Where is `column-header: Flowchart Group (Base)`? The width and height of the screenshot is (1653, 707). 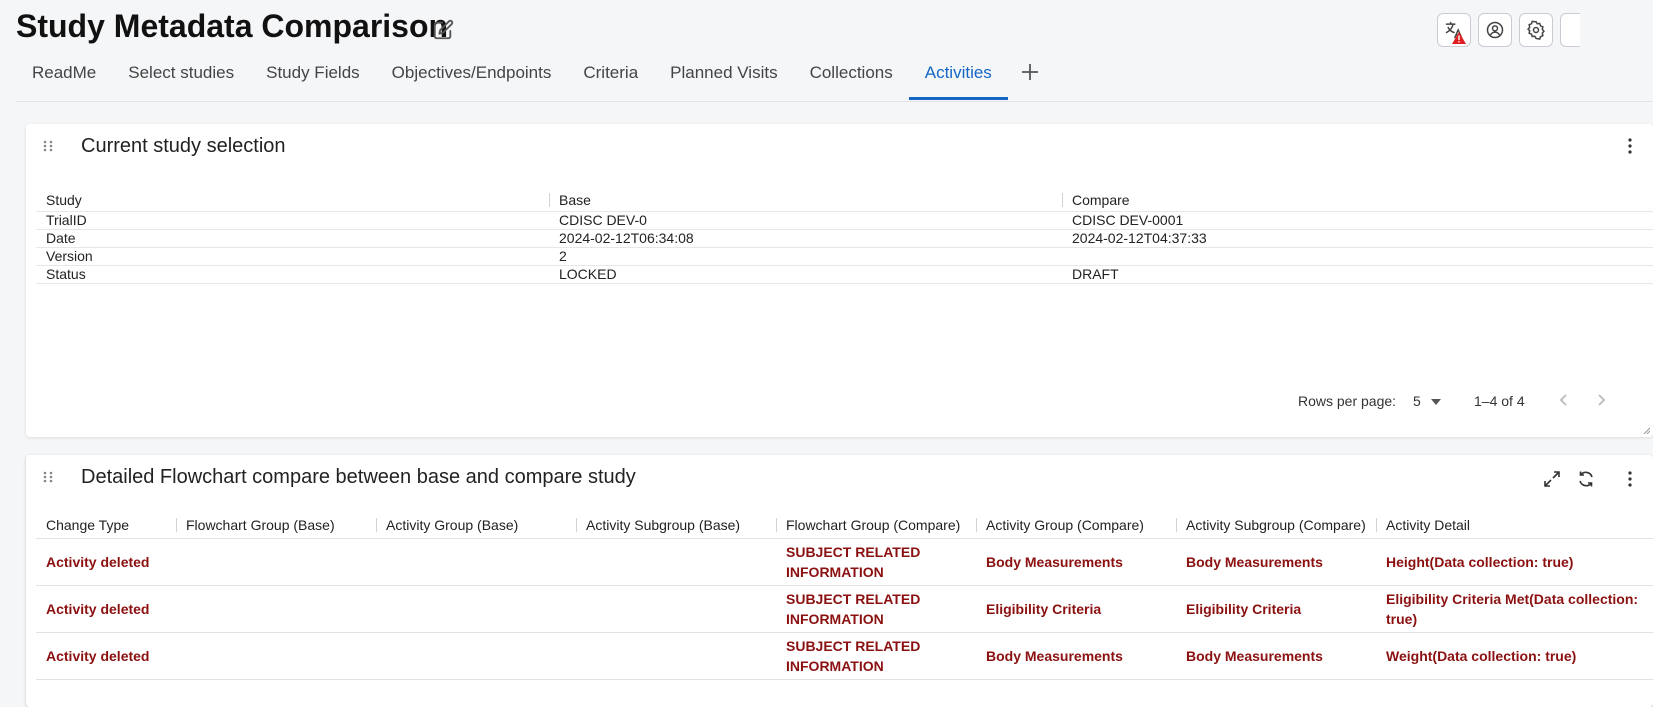
column-header: Flowchart Group (Base) is located at coordinates (276, 526).